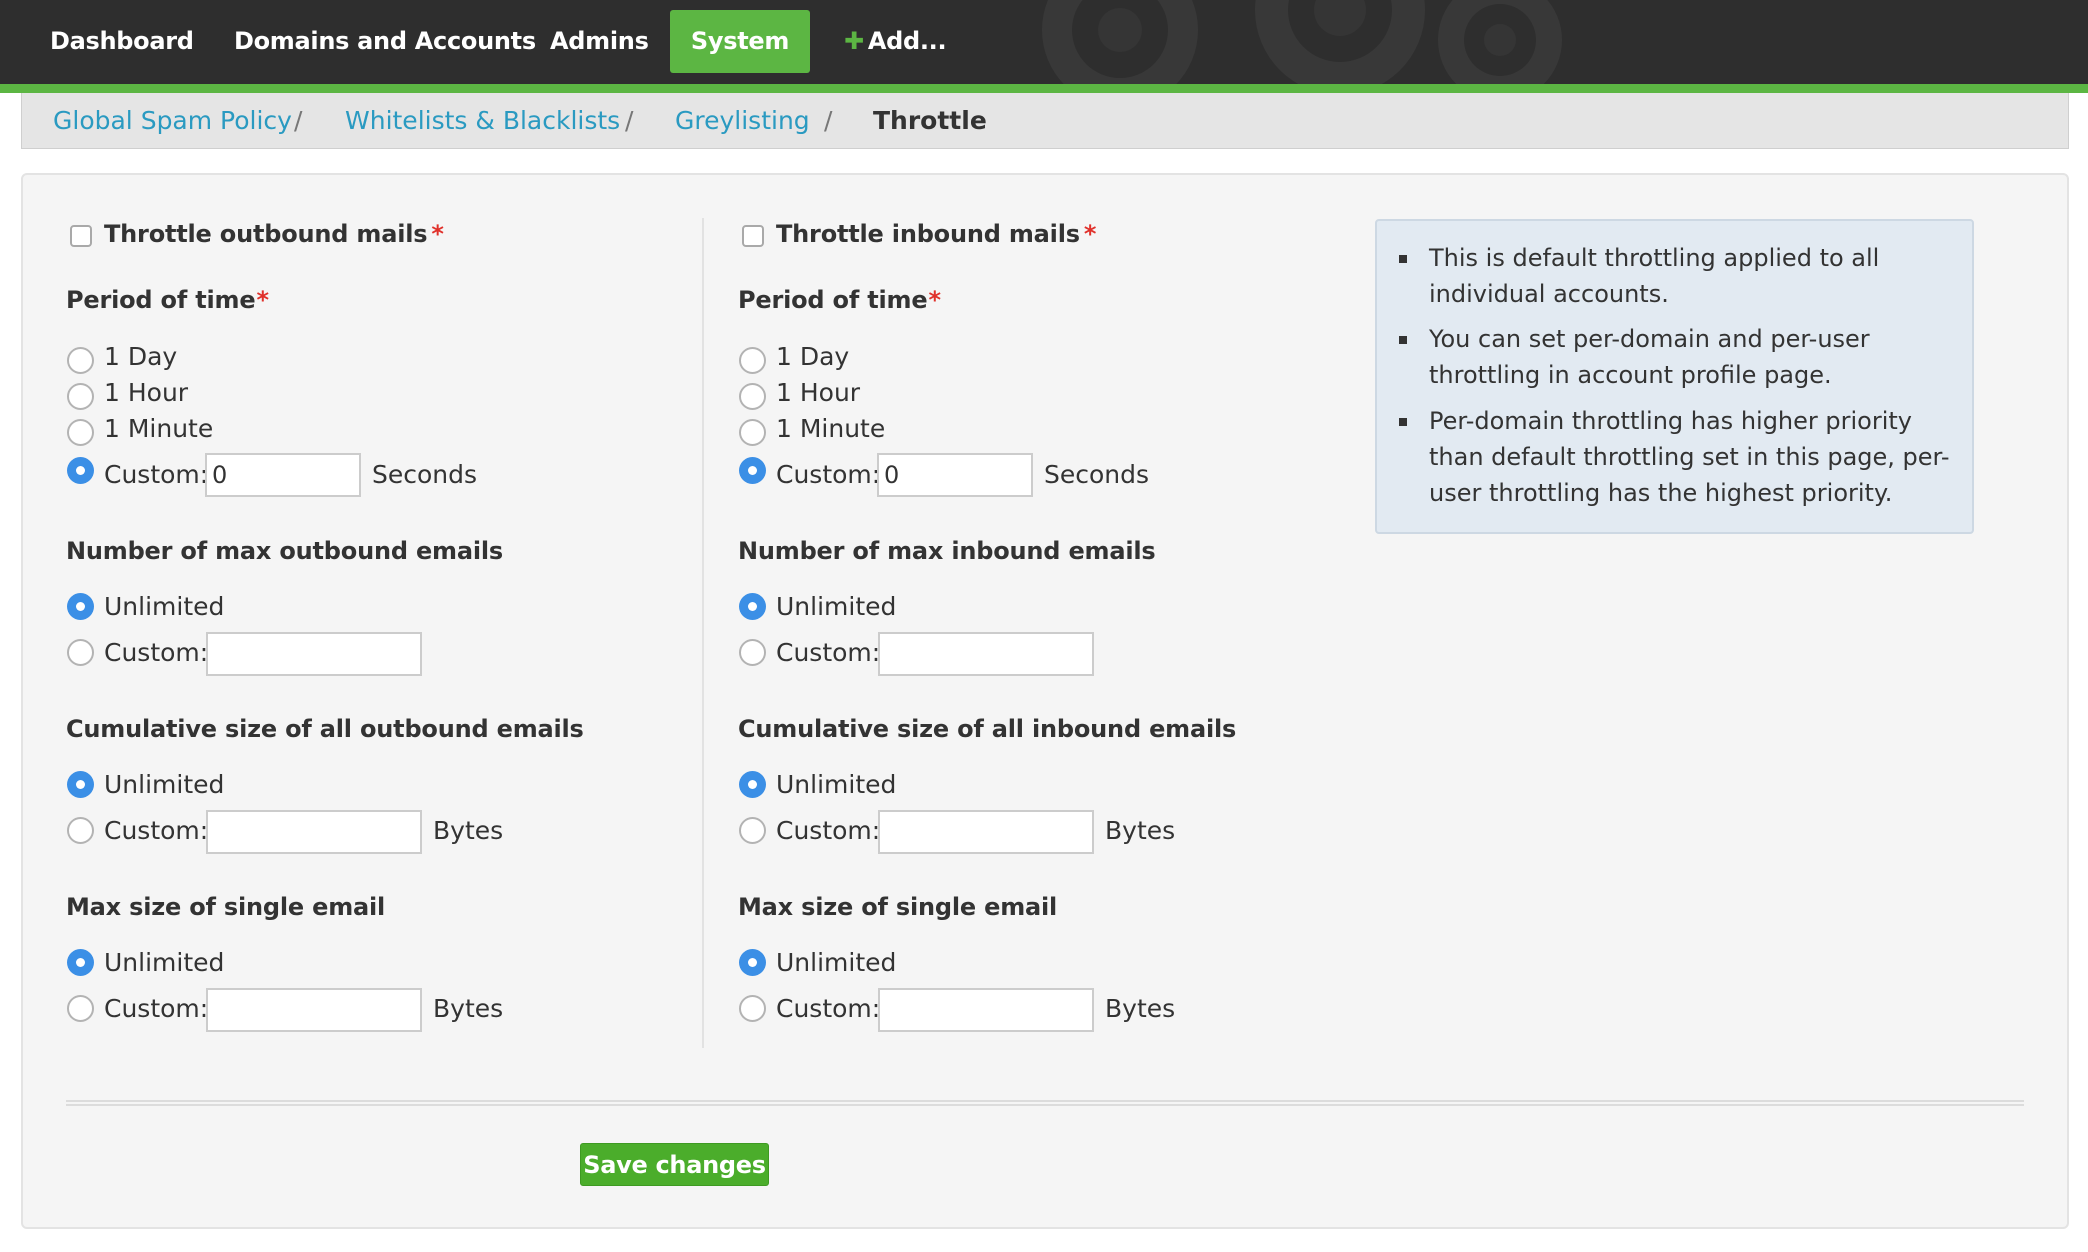  Describe the element at coordinates (947, 551) in the screenshot. I see `inbound-max-emails-label: Number of max inbound emails` at that location.